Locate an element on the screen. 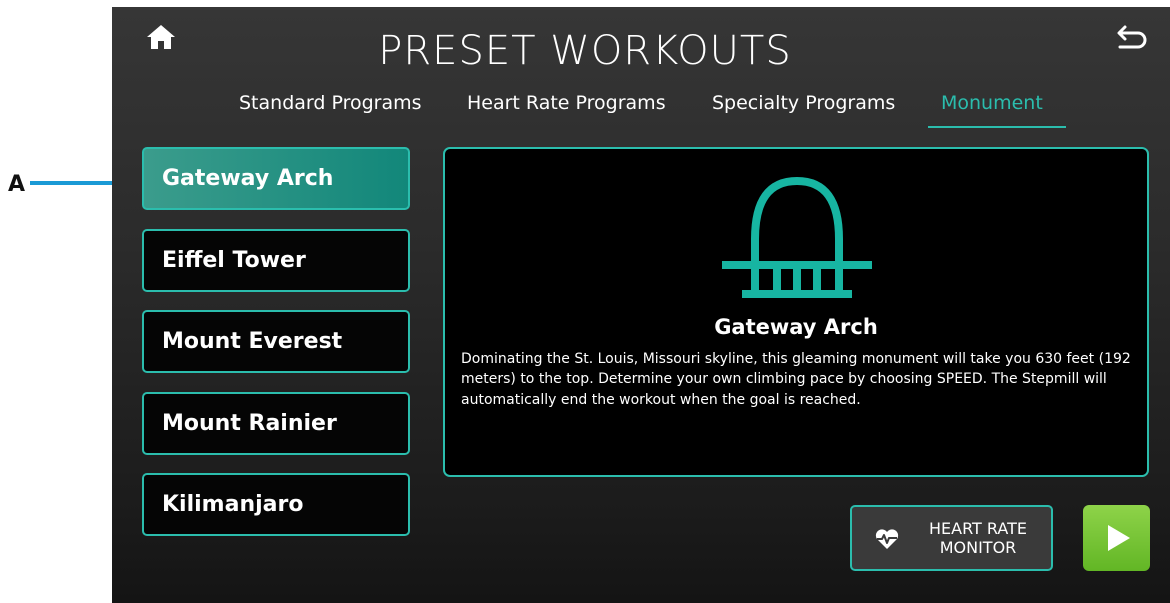 Image resolution: width=1170 pixels, height=603 pixels. gateway-arch-icon is located at coordinates (797, 233).